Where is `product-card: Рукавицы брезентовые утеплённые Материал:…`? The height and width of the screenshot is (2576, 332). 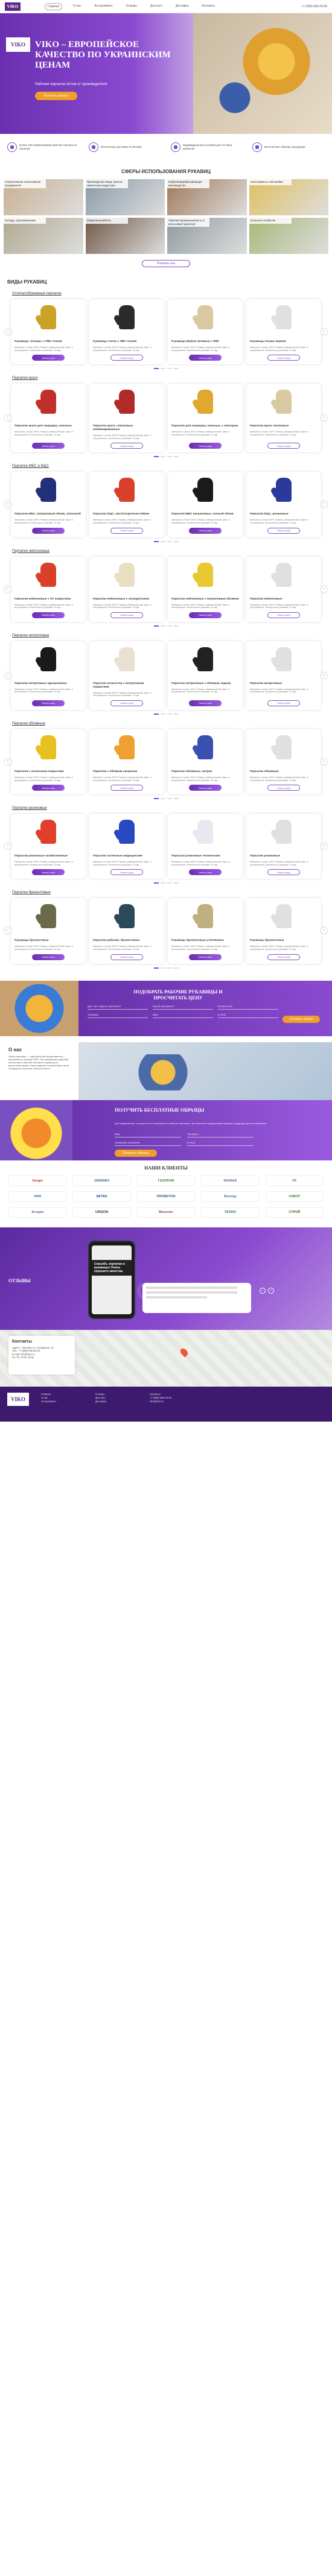 product-card: Рукавицы брезентовые утеплённые Материал:… is located at coordinates (205, 931).